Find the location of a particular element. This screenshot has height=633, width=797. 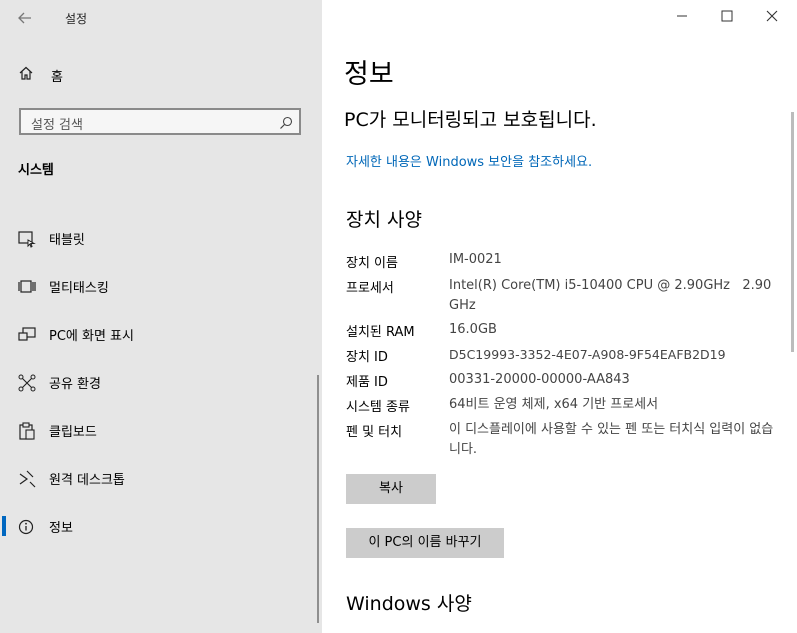

search-icon is located at coordinates (286, 124).